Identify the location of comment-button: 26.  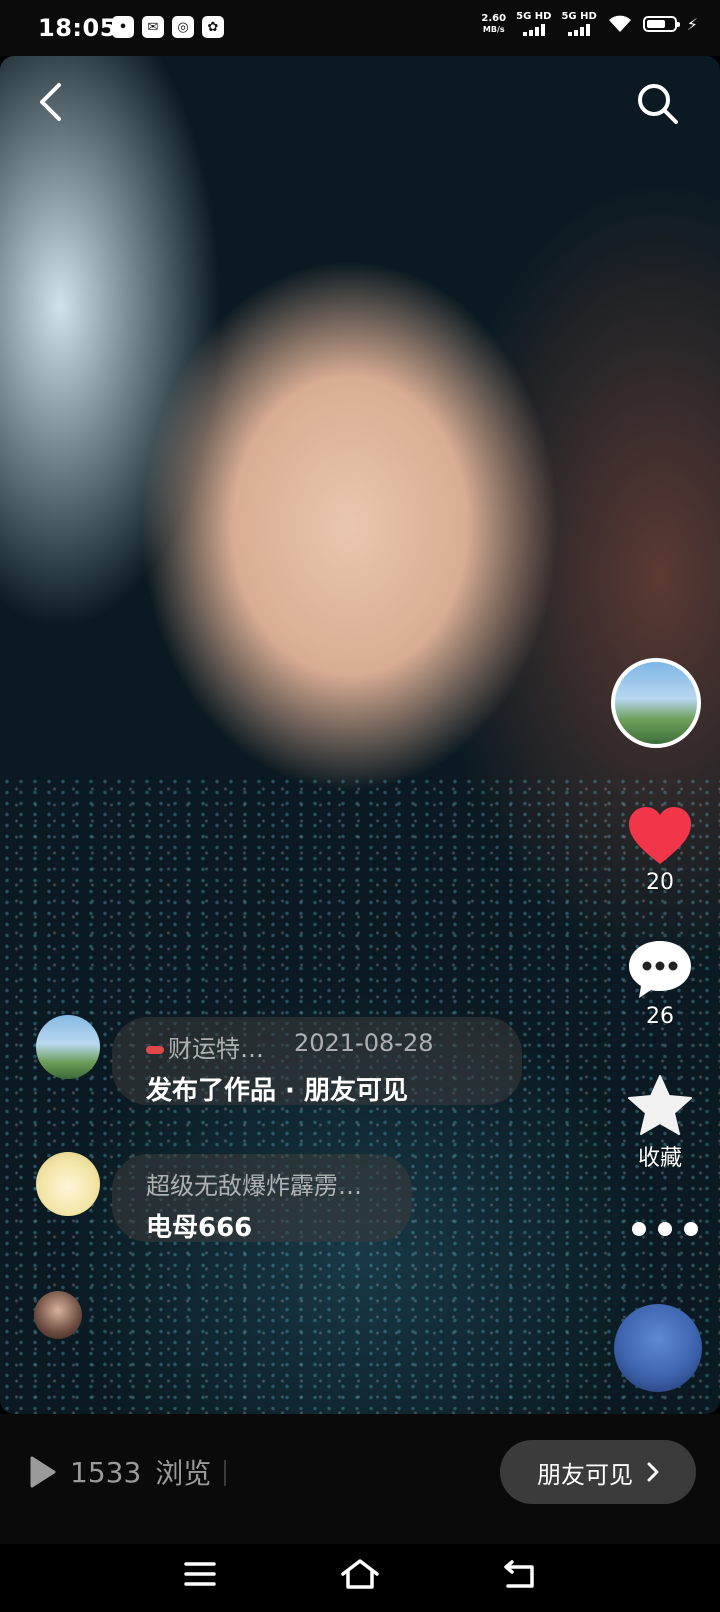
(660, 983).